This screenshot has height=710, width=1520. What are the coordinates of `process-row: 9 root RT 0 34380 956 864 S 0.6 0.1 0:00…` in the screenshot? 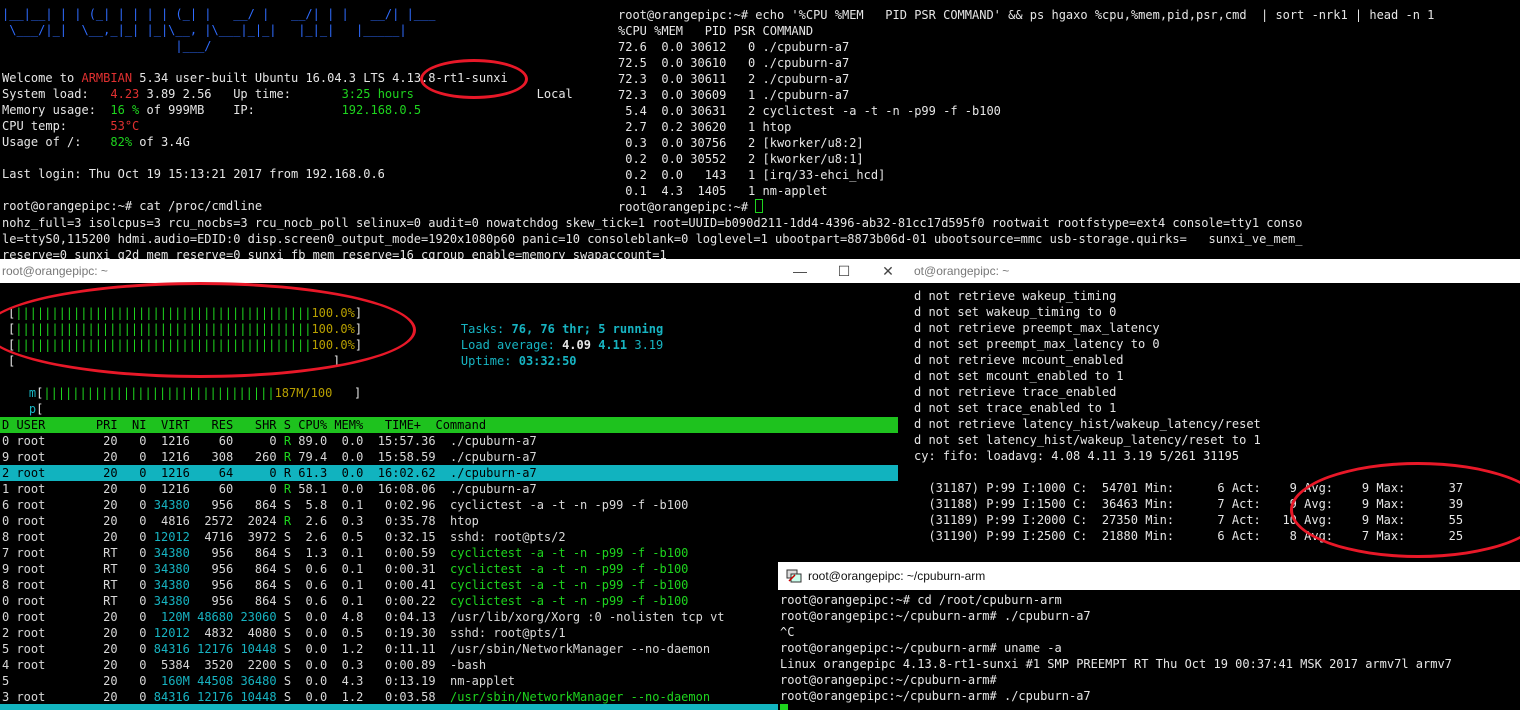 It's located at (345, 569).